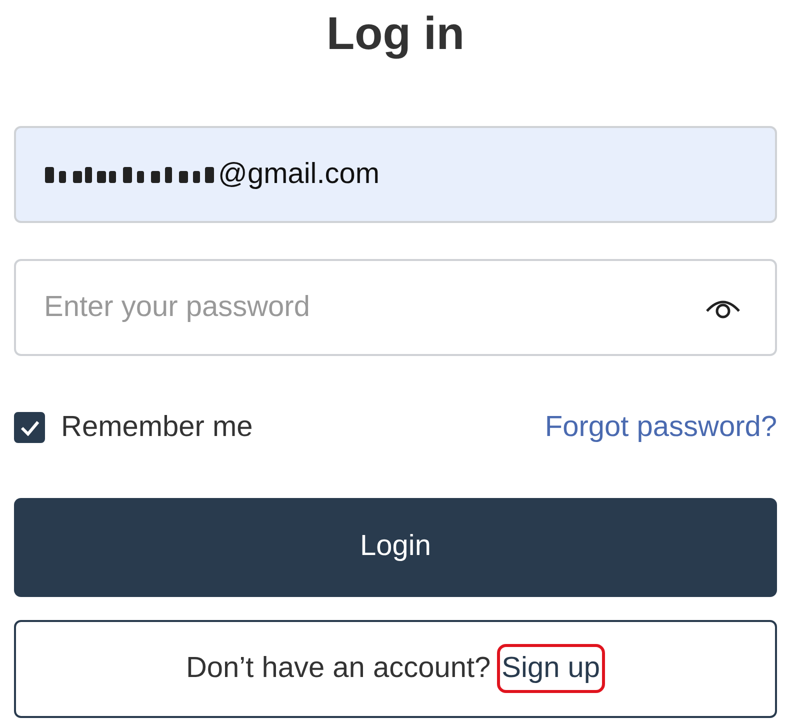 The width and height of the screenshot is (785, 721). I want to click on remember-checkbox, so click(29, 428).